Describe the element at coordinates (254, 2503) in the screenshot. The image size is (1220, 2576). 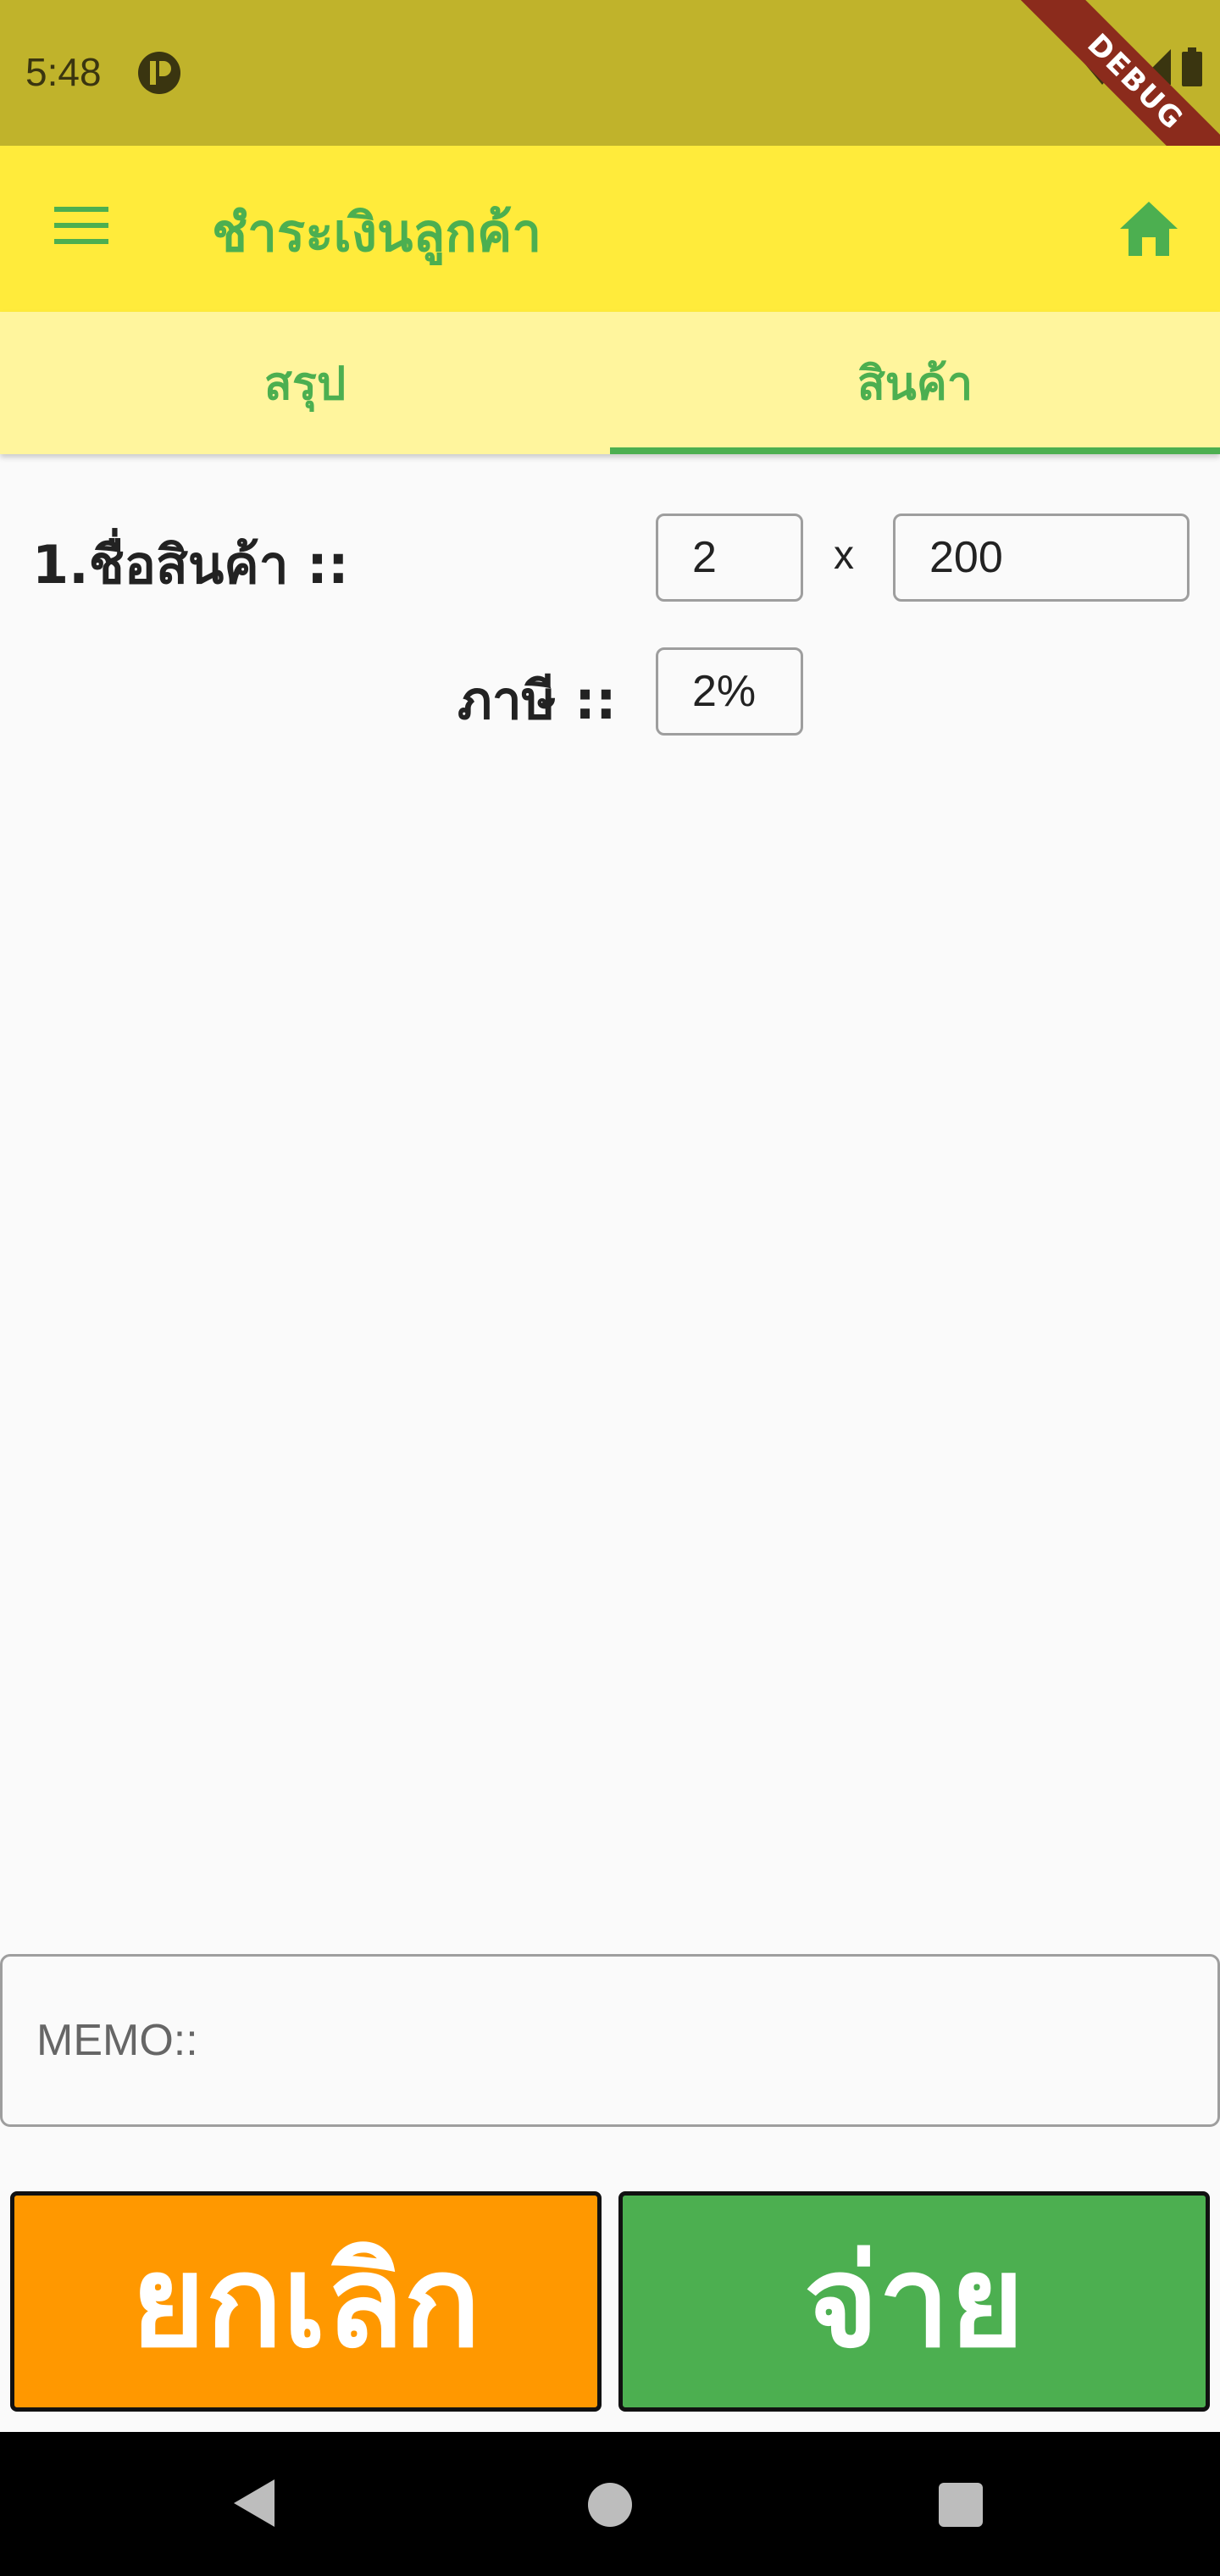
I see `back-icon` at that location.